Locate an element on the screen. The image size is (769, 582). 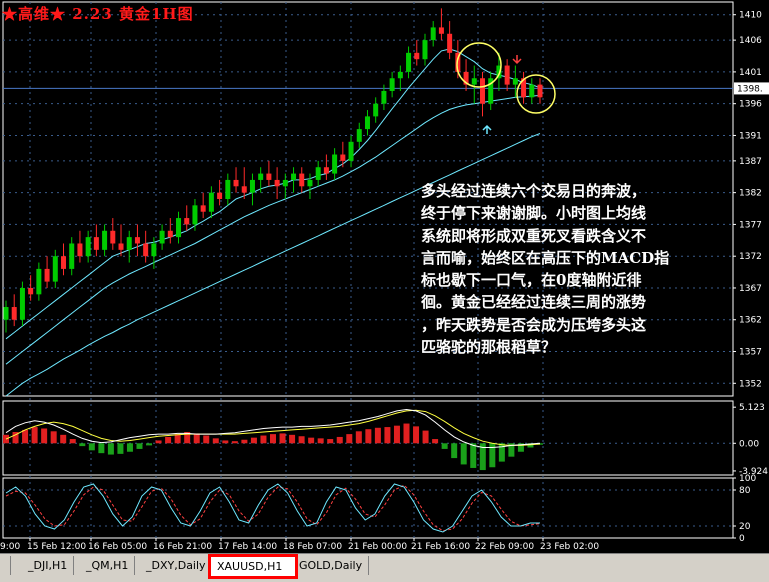
price-tick-label: 1382 is located at coordinates (750, 194).